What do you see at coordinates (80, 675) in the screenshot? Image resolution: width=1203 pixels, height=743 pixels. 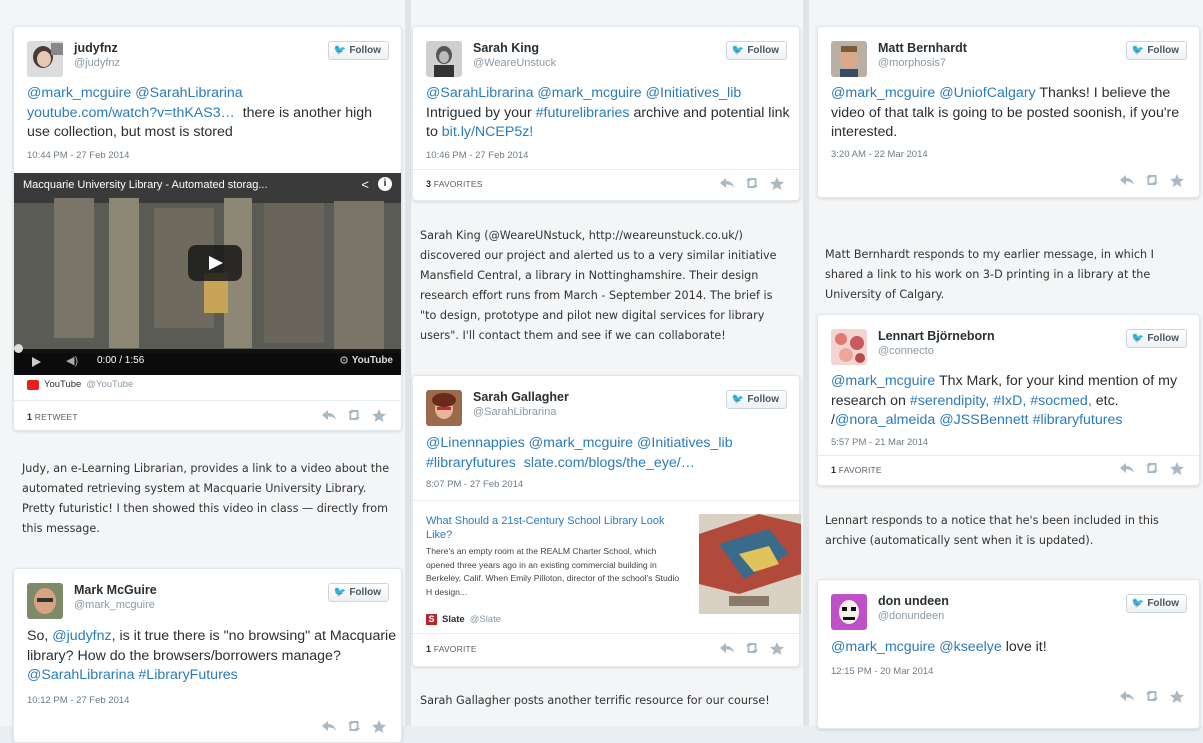 I see `mention-link: @SarahLibrarina` at bounding box center [80, 675].